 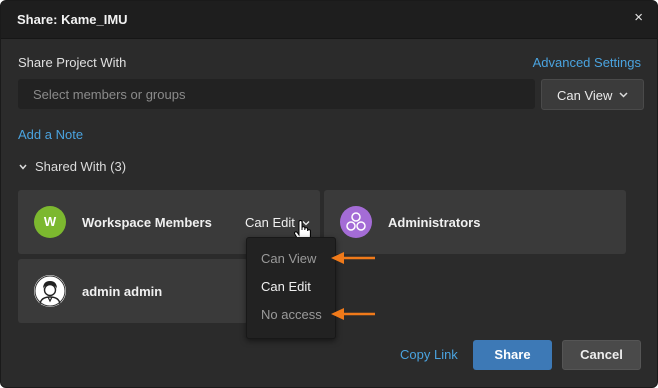 I want to click on member-card-admin: admin admin, so click(x=133, y=291).